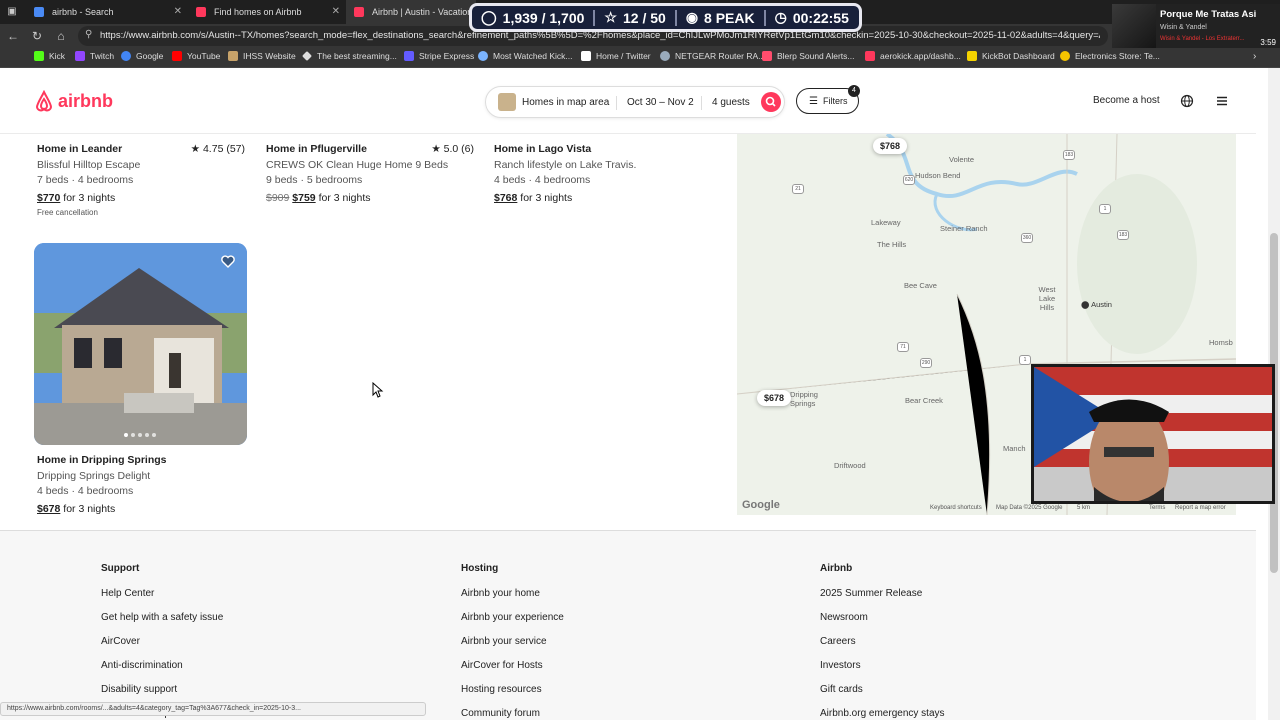 Image resolution: width=1280 pixels, height=720 pixels. I want to click on listing-price: $759, so click(303, 198).